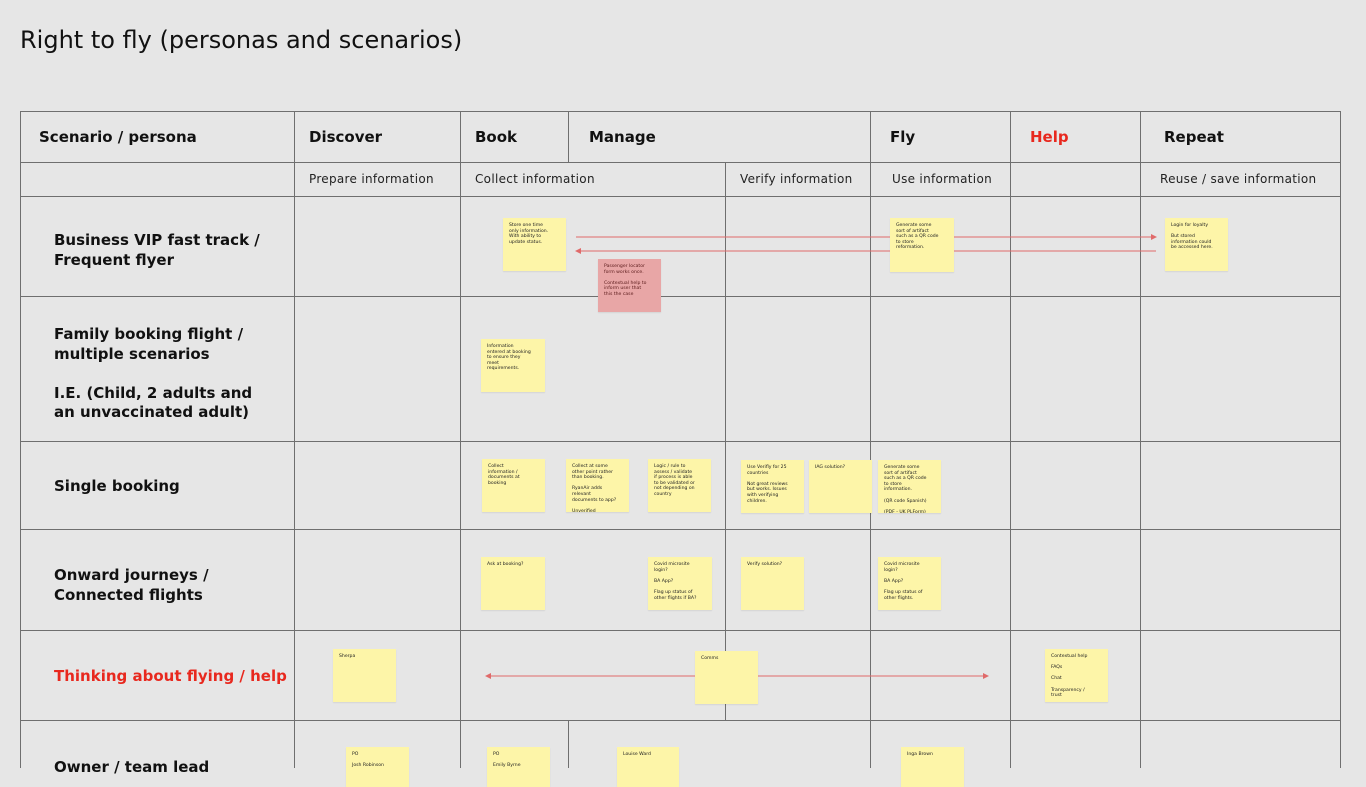 The image size is (1366, 787). I want to click on table-right-border, so click(1340, 439).